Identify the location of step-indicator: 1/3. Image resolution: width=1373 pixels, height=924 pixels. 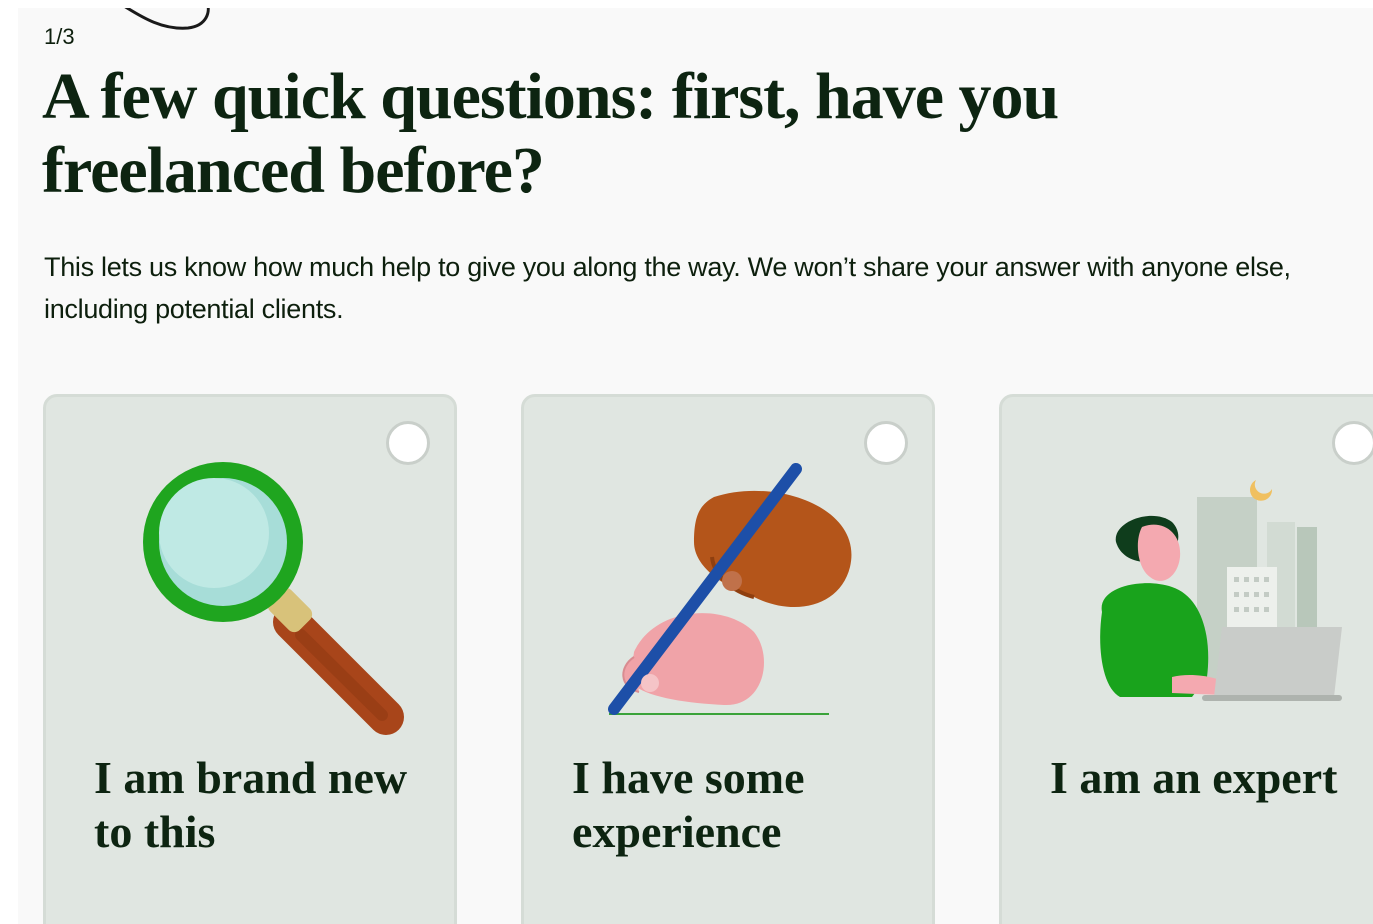
(59, 36).